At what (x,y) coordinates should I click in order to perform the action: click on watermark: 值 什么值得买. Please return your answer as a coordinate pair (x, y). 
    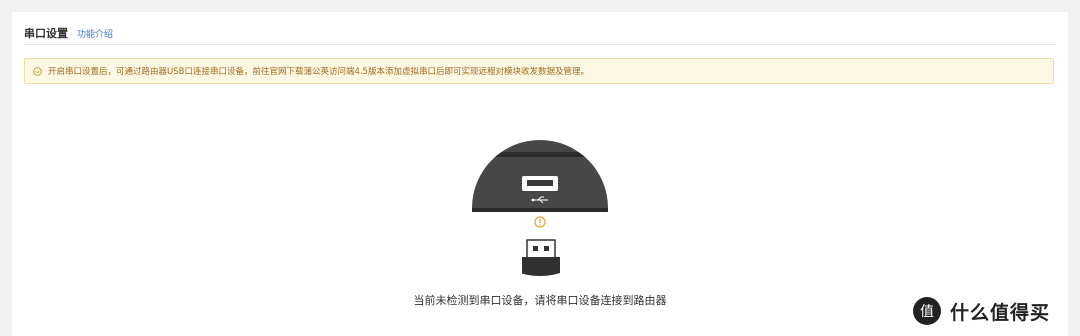
    Looking at the image, I should click on (981, 311).